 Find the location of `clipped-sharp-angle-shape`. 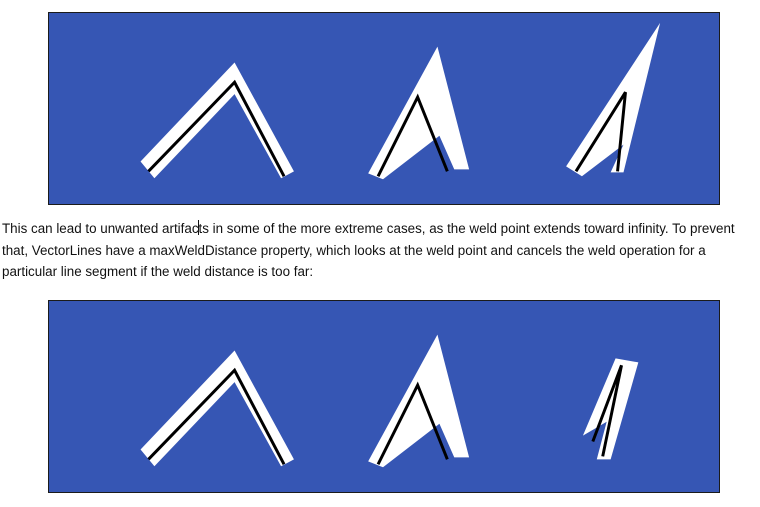

clipped-sharp-angle-shape is located at coordinates (610, 409).